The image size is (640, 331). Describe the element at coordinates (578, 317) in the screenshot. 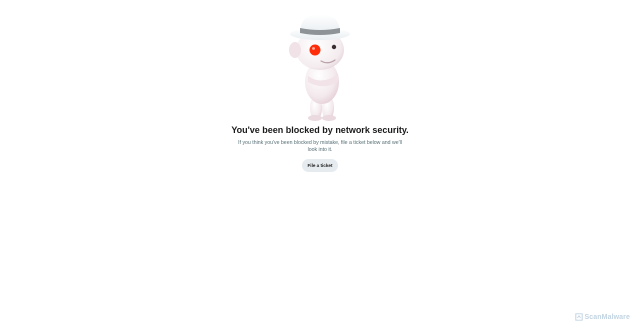

I see `scanmalware-logo-icon` at that location.